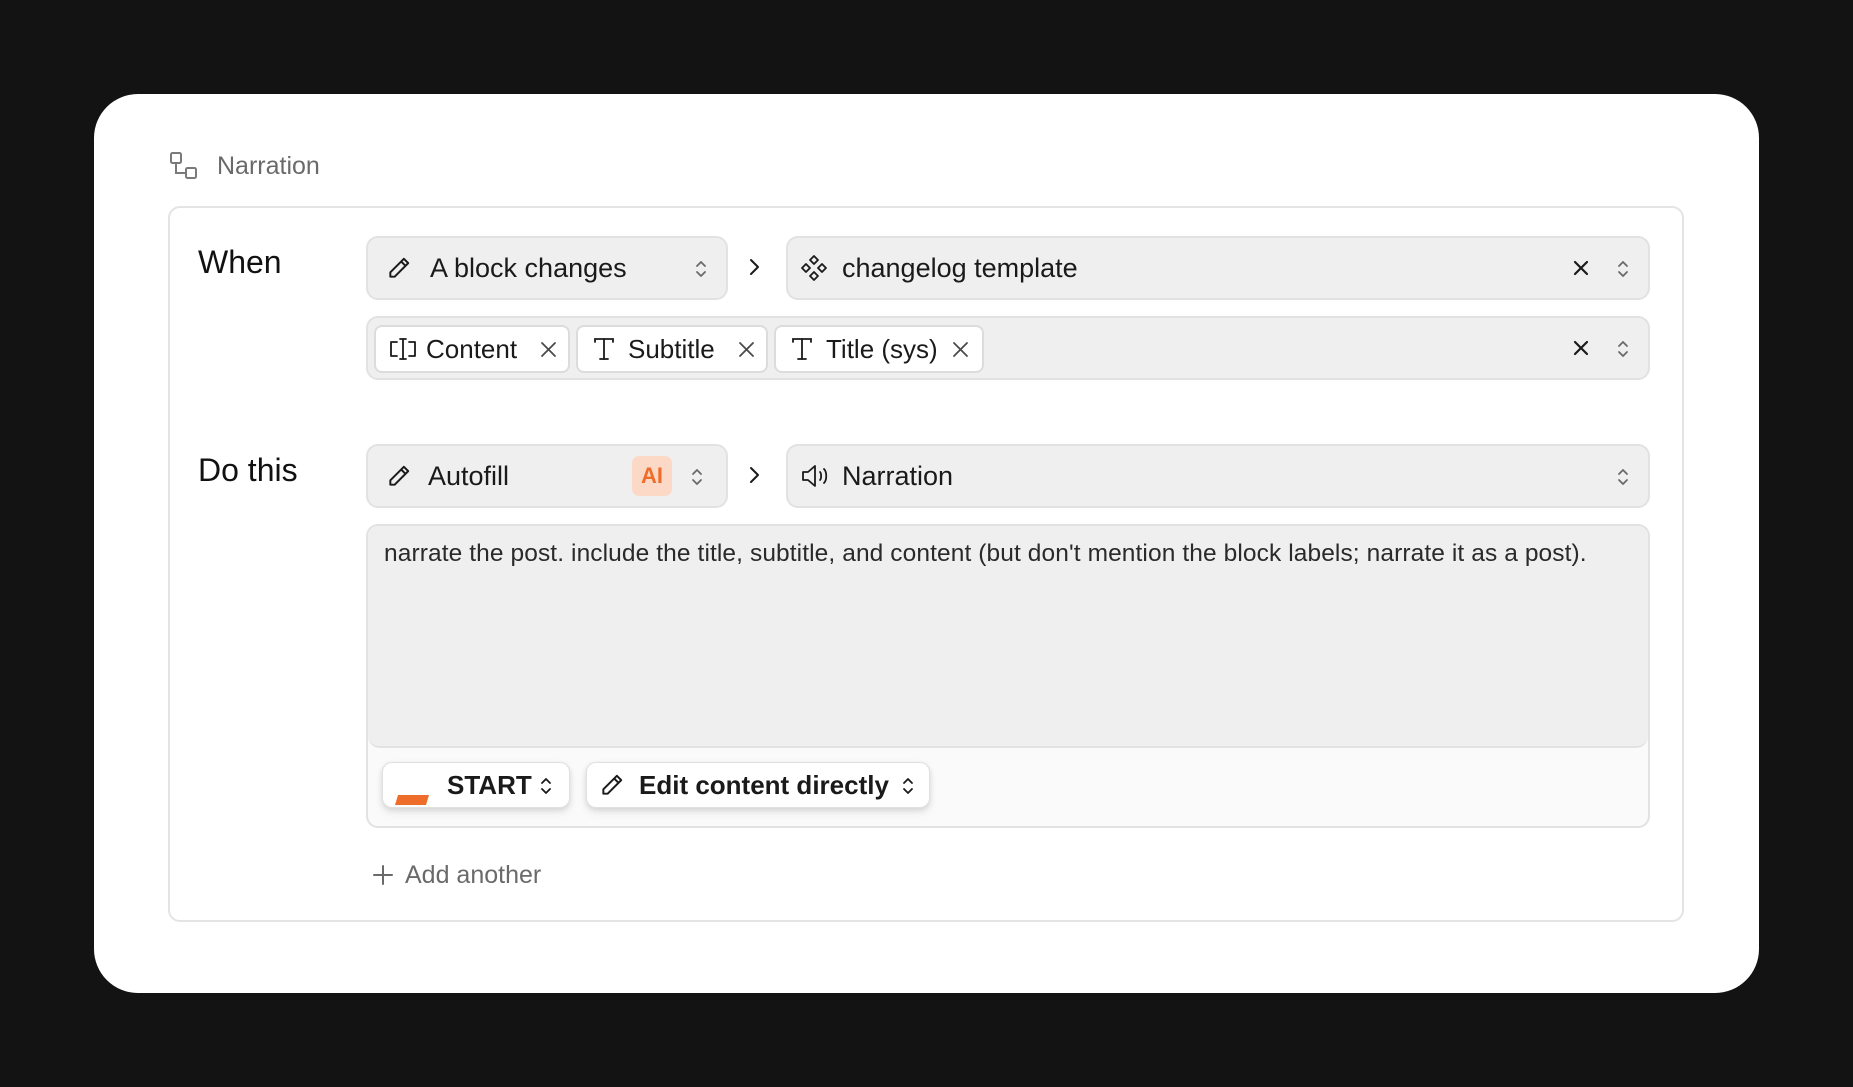 This screenshot has width=1853, height=1087. What do you see at coordinates (473, 874) in the screenshot?
I see `add-another-label: Add another` at bounding box center [473, 874].